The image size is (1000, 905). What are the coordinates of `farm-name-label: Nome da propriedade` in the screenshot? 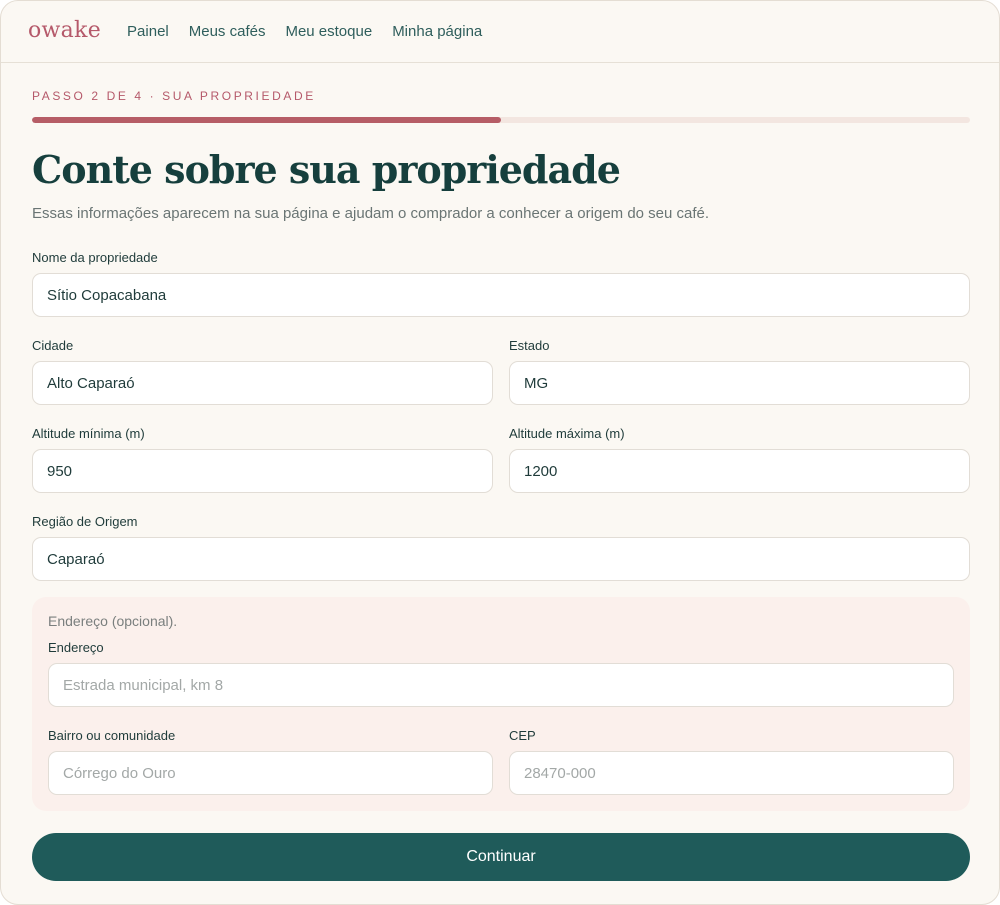 It's located at (95, 257).